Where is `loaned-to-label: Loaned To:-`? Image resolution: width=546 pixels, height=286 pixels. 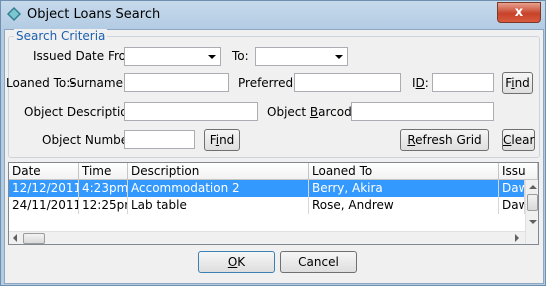 loaned-to-label: Loaned To:- is located at coordinates (40, 83).